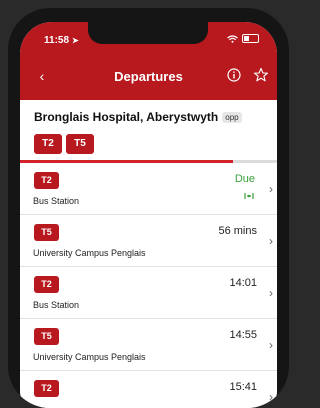  What do you see at coordinates (148, 77) in the screenshot?
I see `nav-bar: ‹ Departures` at bounding box center [148, 77].